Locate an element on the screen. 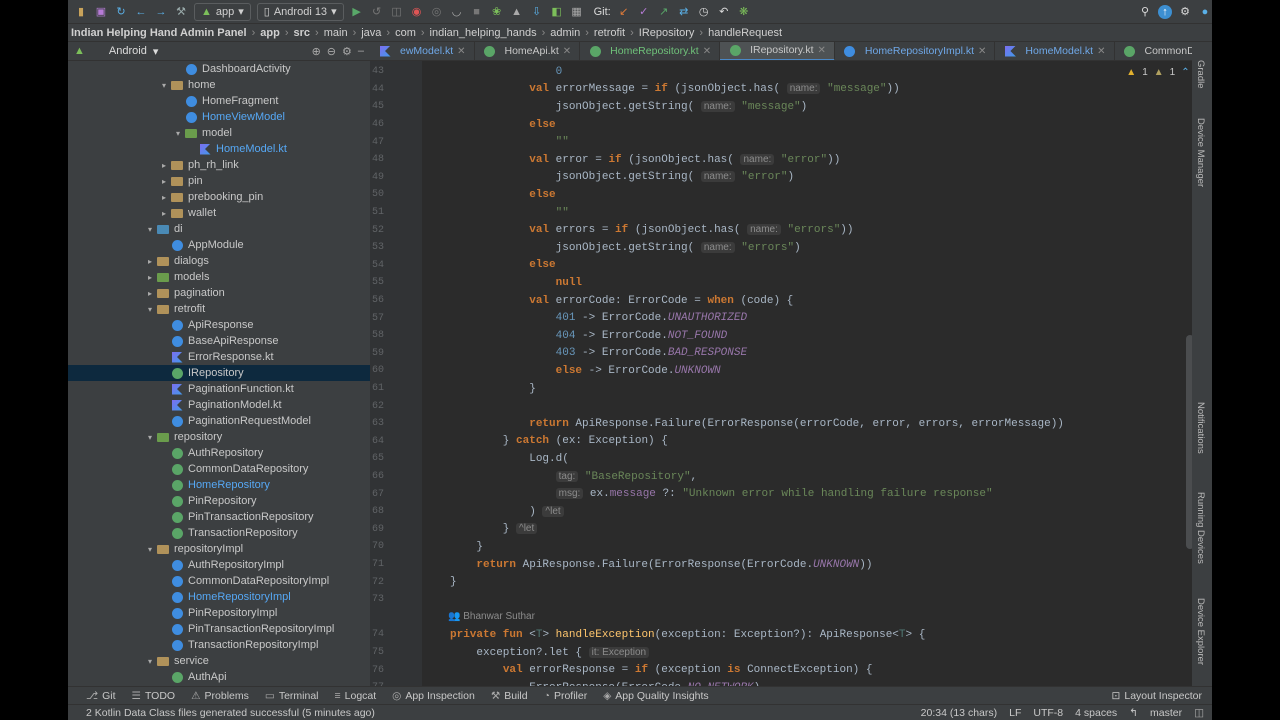 Image resolution: width=1280 pixels, height=720 pixels. expand-icon: ⊕ is located at coordinates (316, 51).